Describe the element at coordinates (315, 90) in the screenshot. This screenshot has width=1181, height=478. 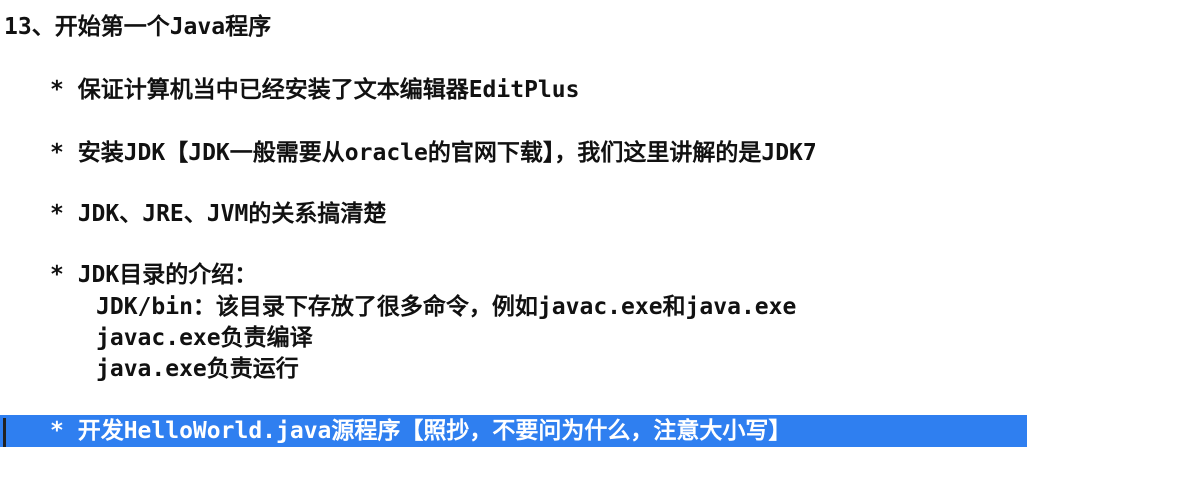
I see `bullet-editplus: * 保证计算机当中已经安装了文本编辑器EditPlus` at that location.